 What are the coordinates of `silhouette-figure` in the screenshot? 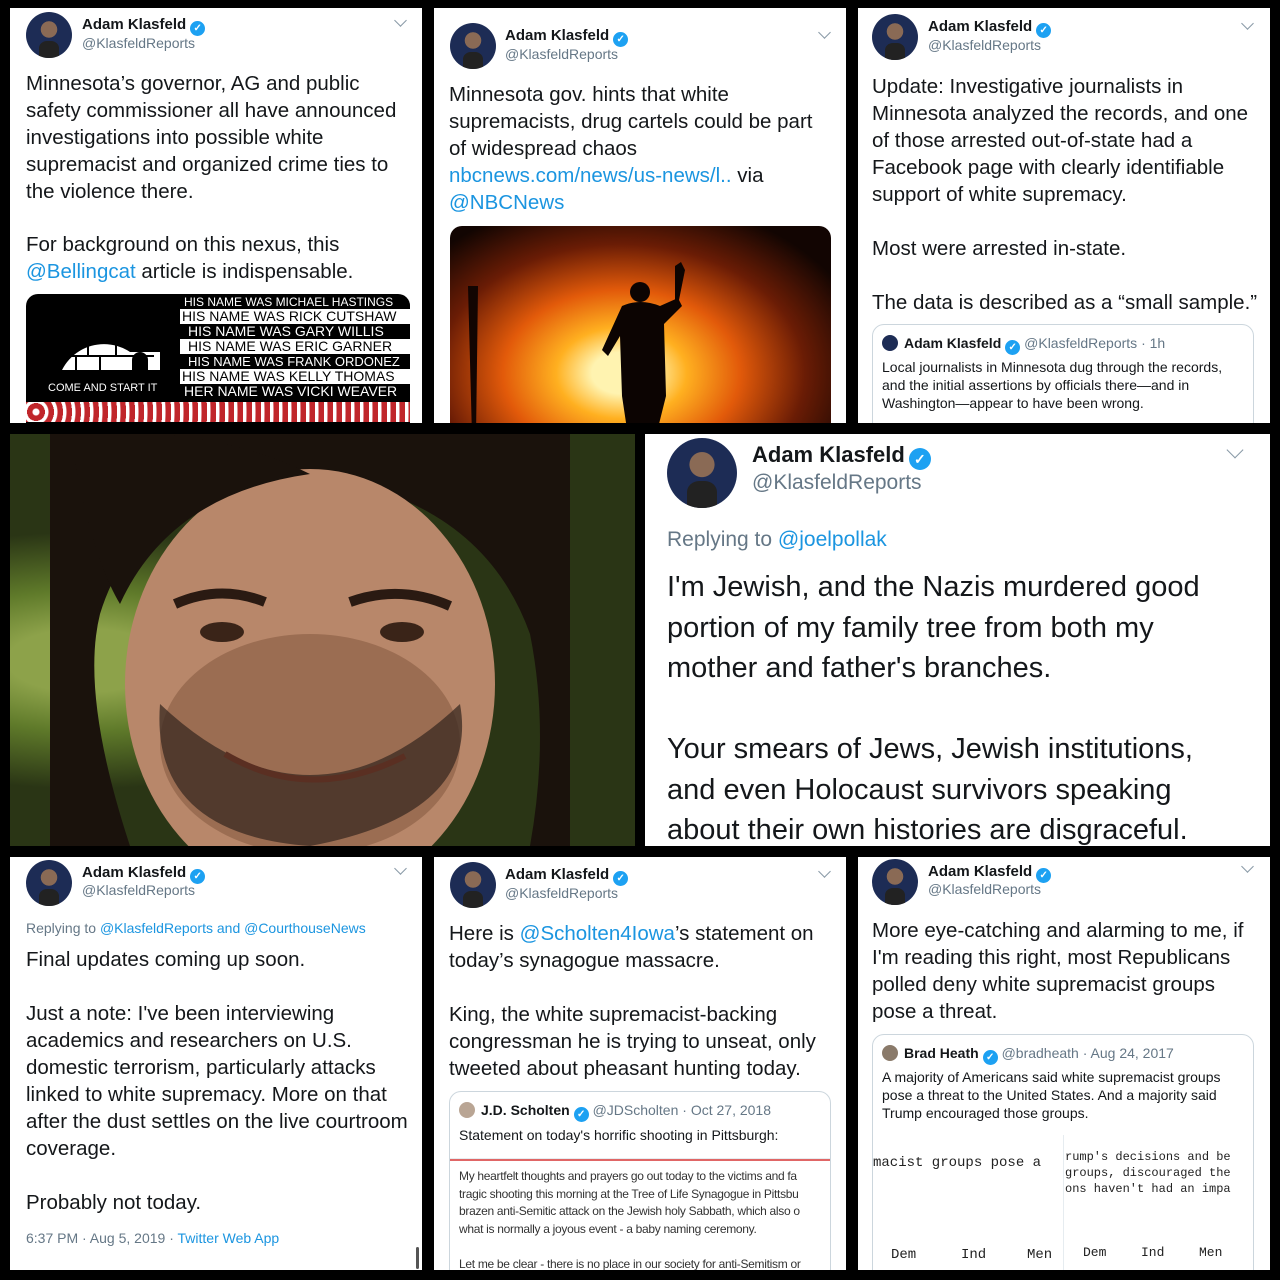 It's located at (576, 342).